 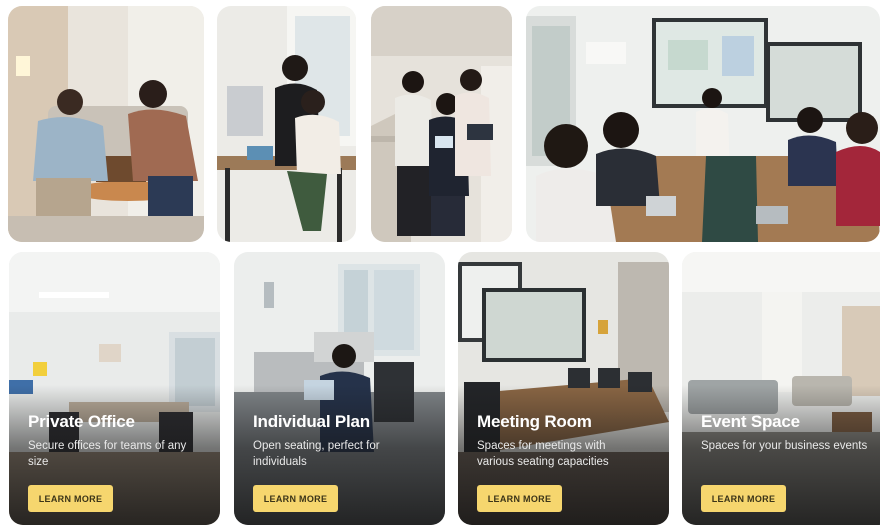 What do you see at coordinates (316, 454) in the screenshot?
I see `card-description: Open seating, perfect for individuals` at bounding box center [316, 454].